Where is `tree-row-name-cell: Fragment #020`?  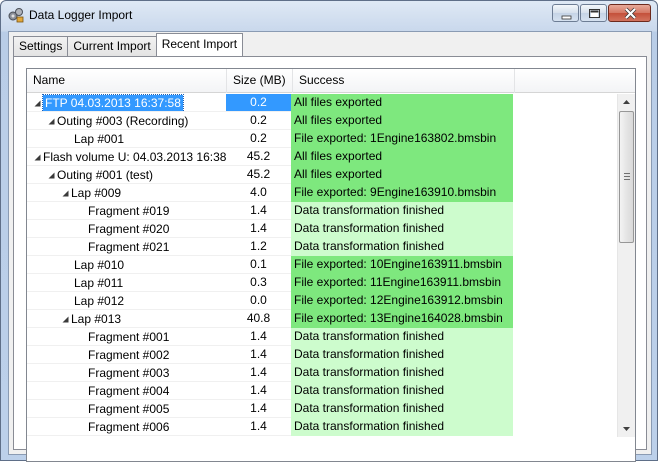 tree-row-name-cell: Fragment #020 is located at coordinates (126, 229).